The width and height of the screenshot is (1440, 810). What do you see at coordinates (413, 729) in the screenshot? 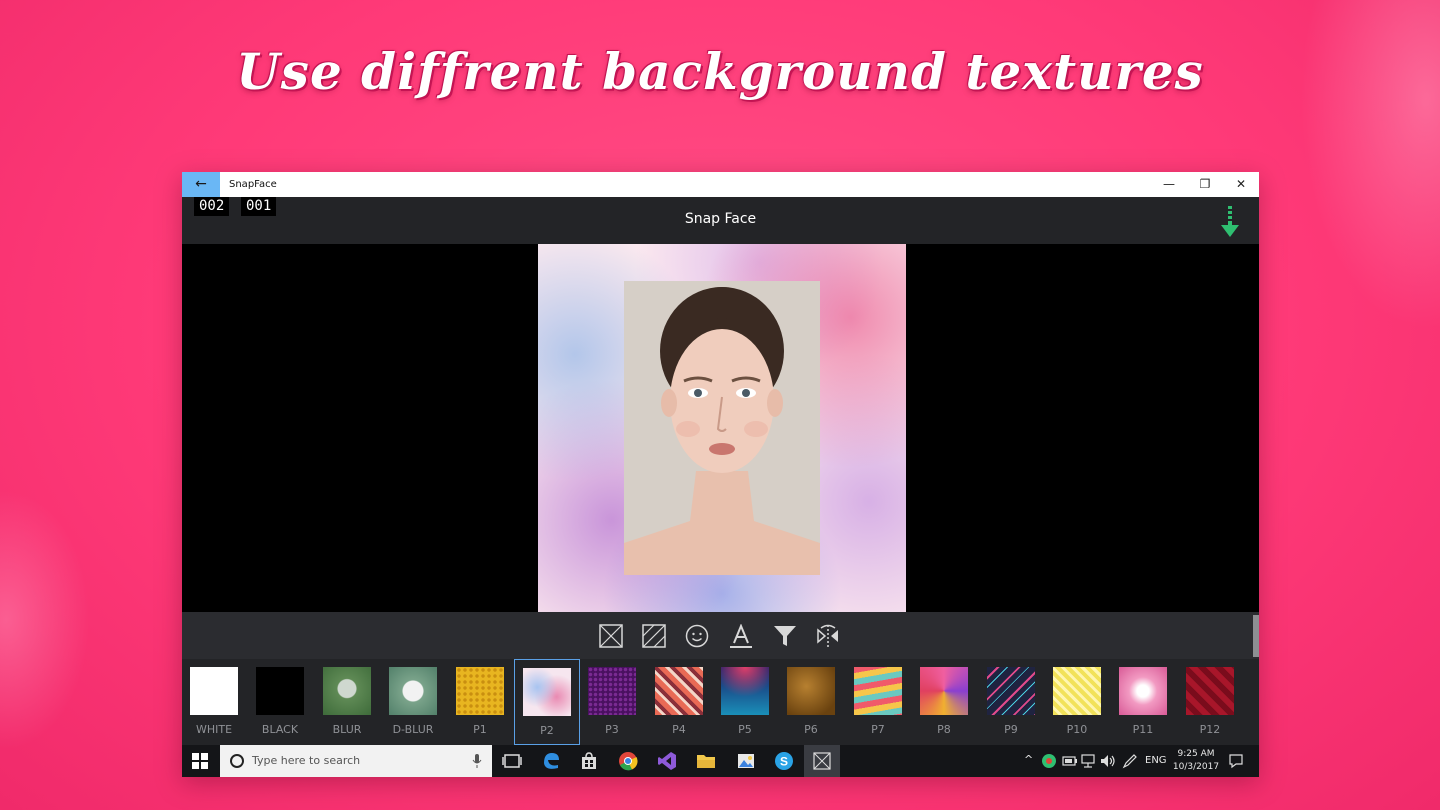
I see `texture-label: D-BLUR` at bounding box center [413, 729].